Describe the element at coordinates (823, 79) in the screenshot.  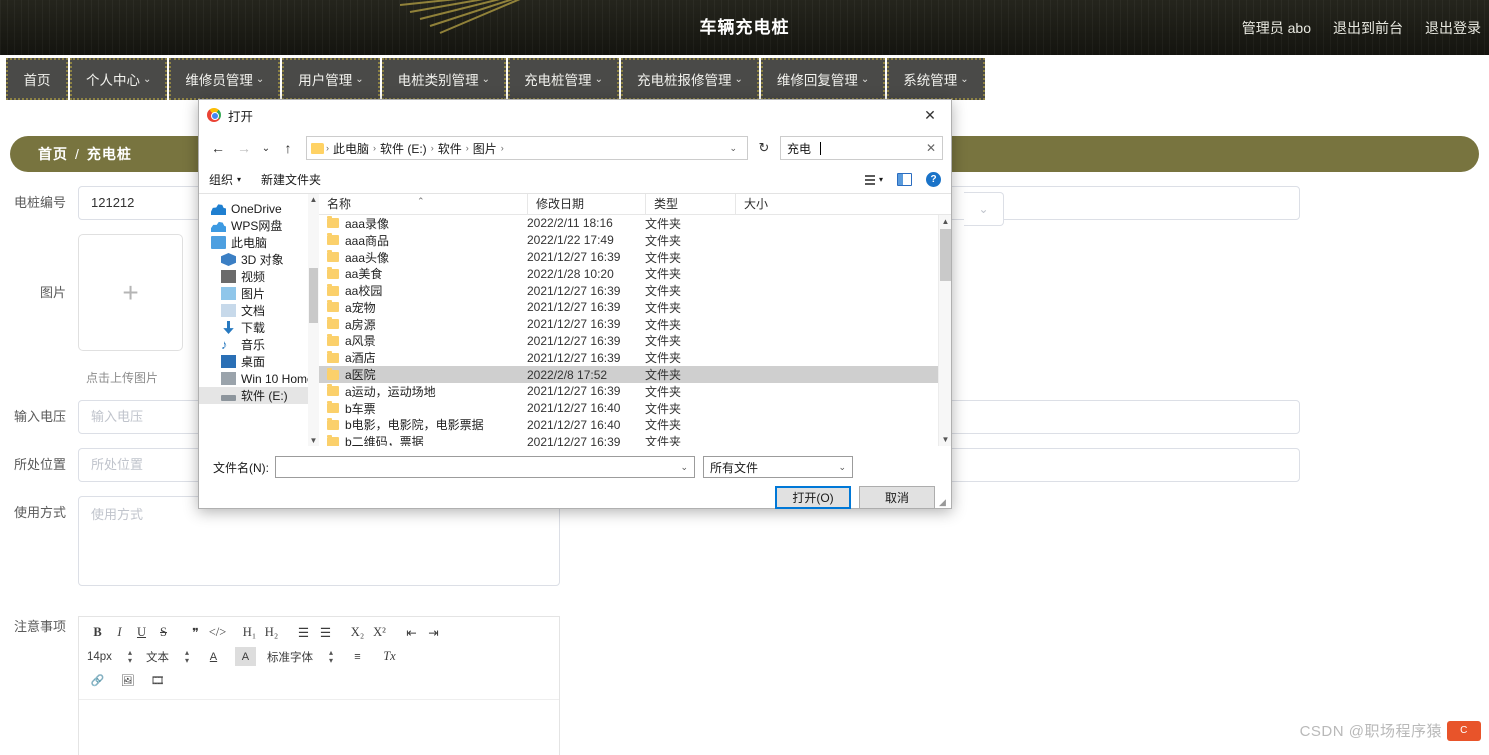
I see `nav-item-7: 维修回复管理 ⌄` at that location.